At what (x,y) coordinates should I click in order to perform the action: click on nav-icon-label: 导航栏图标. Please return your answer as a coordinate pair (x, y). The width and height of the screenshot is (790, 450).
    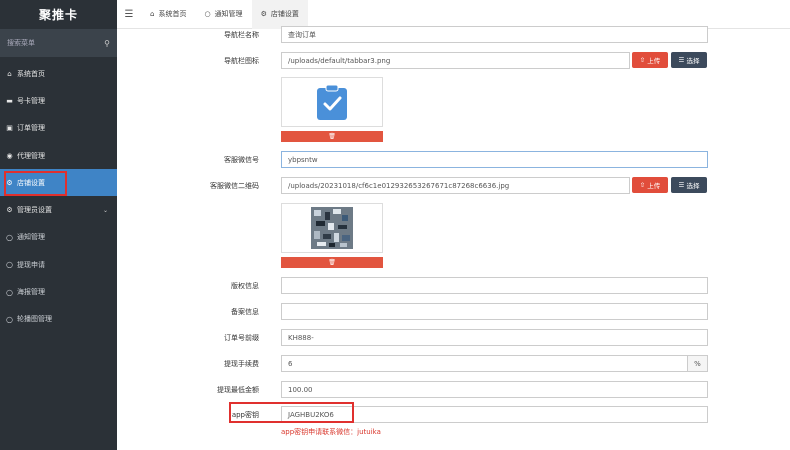
    Looking at the image, I should click on (241, 60).